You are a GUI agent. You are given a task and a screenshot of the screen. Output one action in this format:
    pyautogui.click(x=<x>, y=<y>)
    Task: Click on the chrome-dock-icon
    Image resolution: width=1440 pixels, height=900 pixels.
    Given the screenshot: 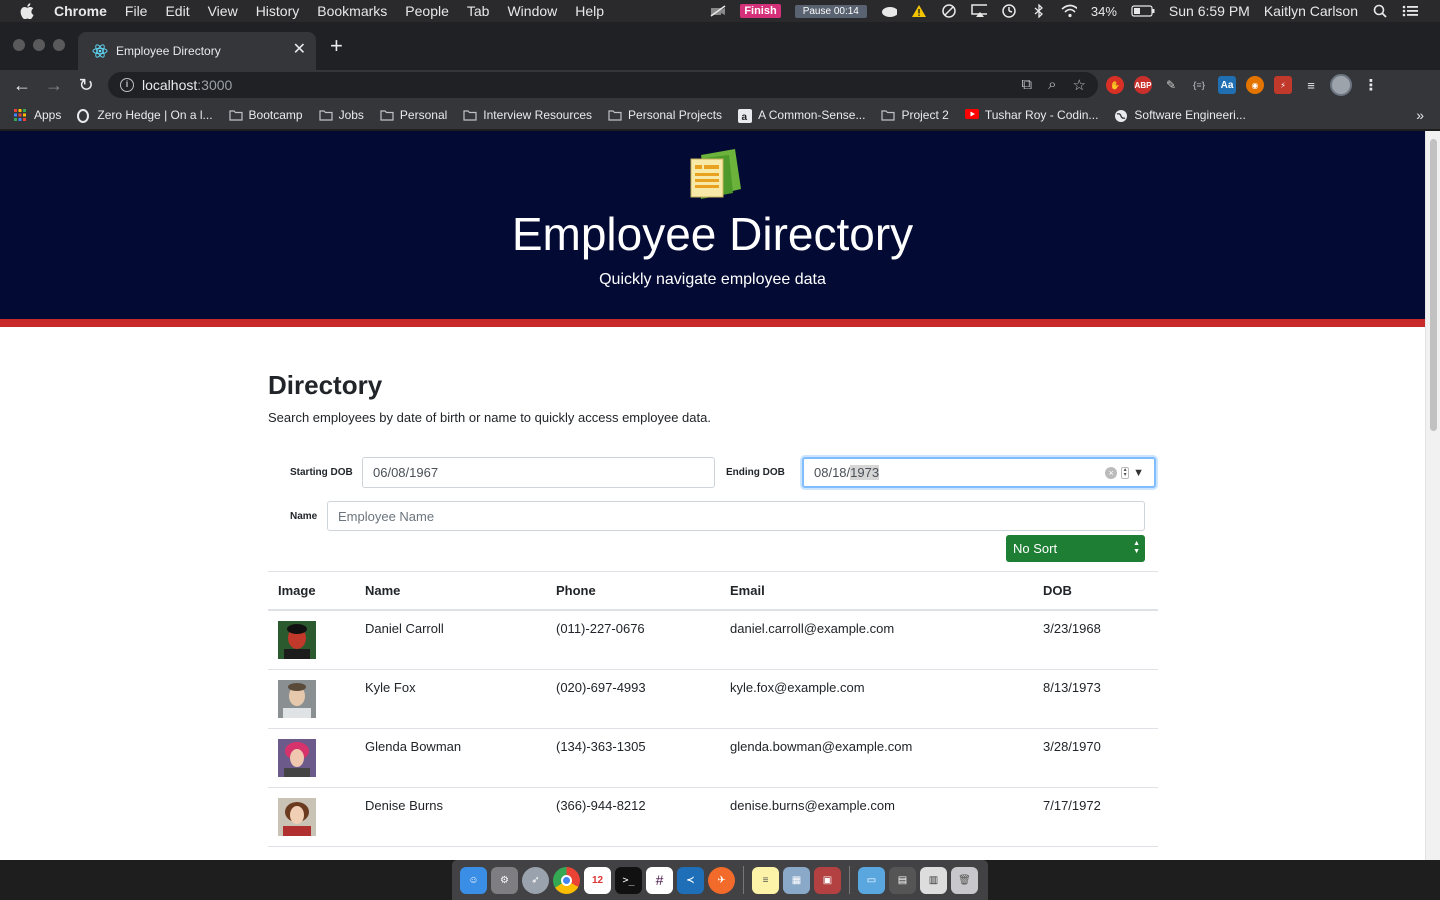 What is the action you would take?
    pyautogui.click(x=566, y=880)
    